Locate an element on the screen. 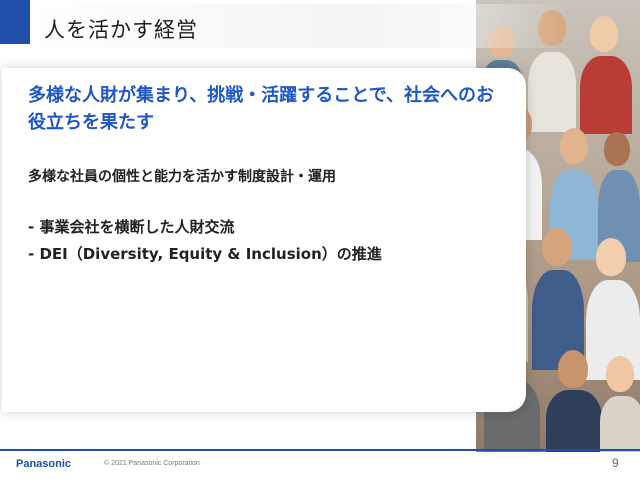 The image size is (640, 479). slide-title: 人を活かす経営 is located at coordinates (121, 30).